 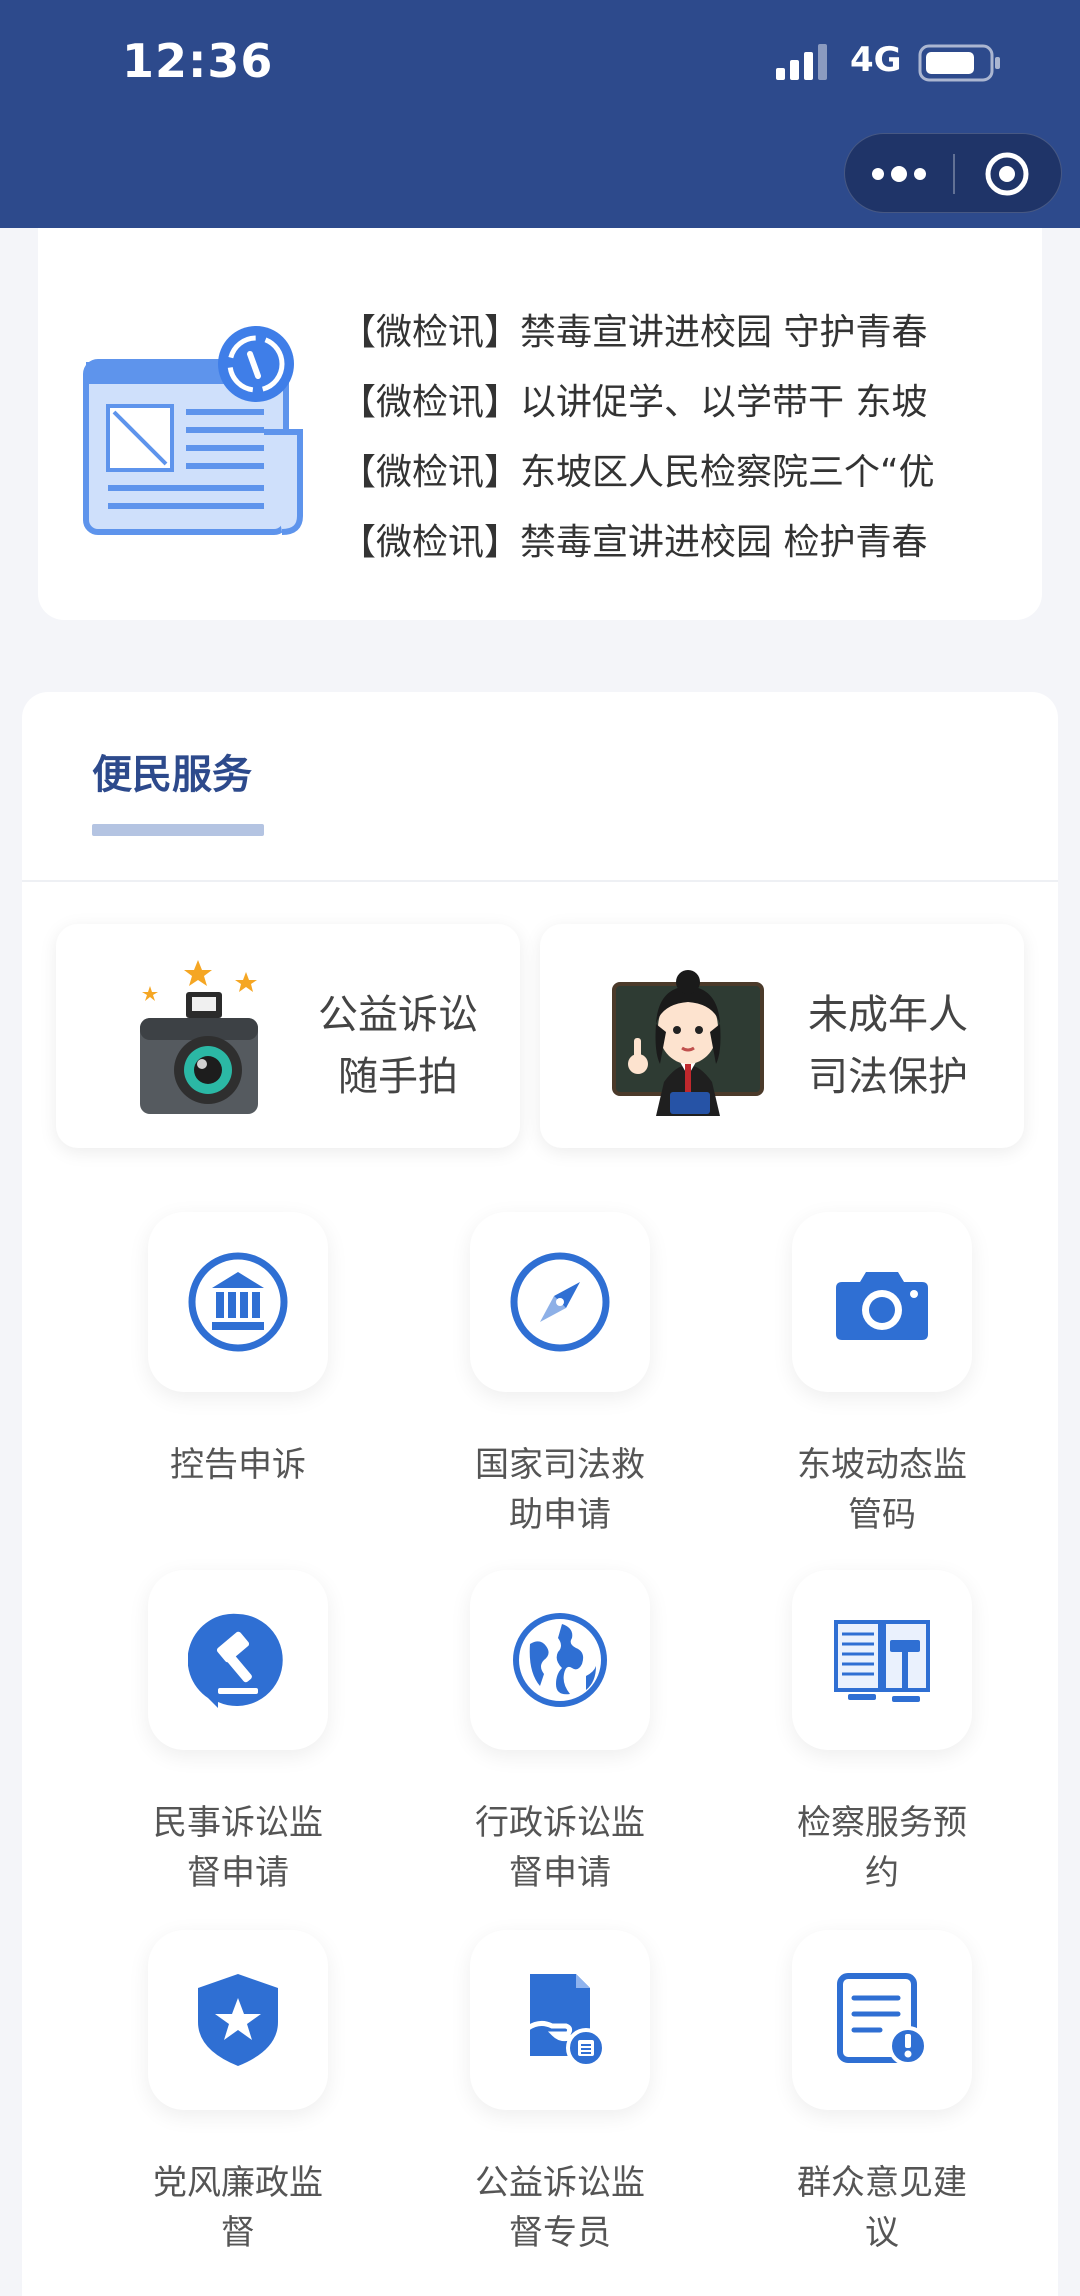 I want to click on mini-program-capsule, so click(x=953, y=173).